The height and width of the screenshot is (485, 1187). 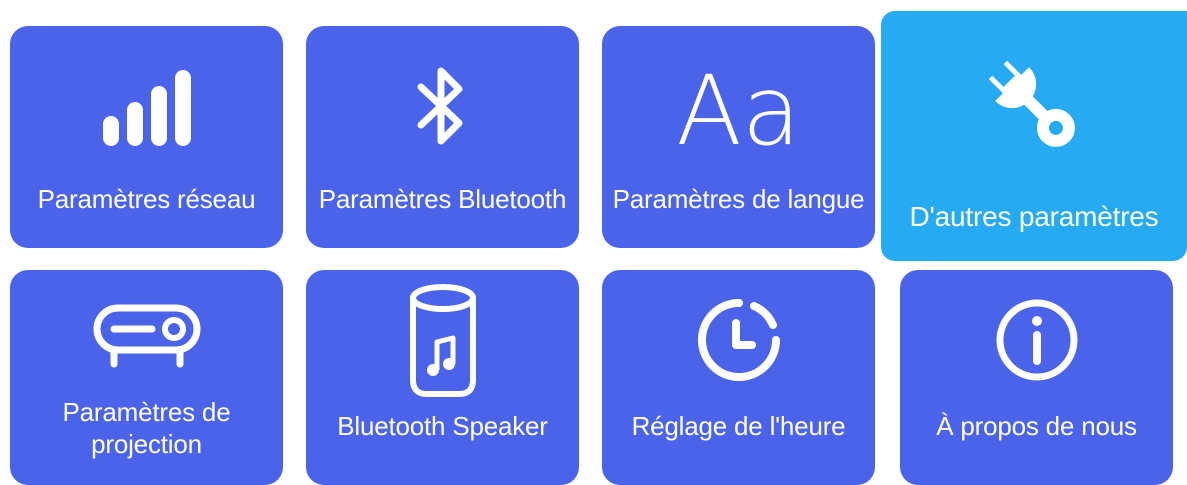 What do you see at coordinates (146, 106) in the screenshot?
I see `signal-bars-icon` at bounding box center [146, 106].